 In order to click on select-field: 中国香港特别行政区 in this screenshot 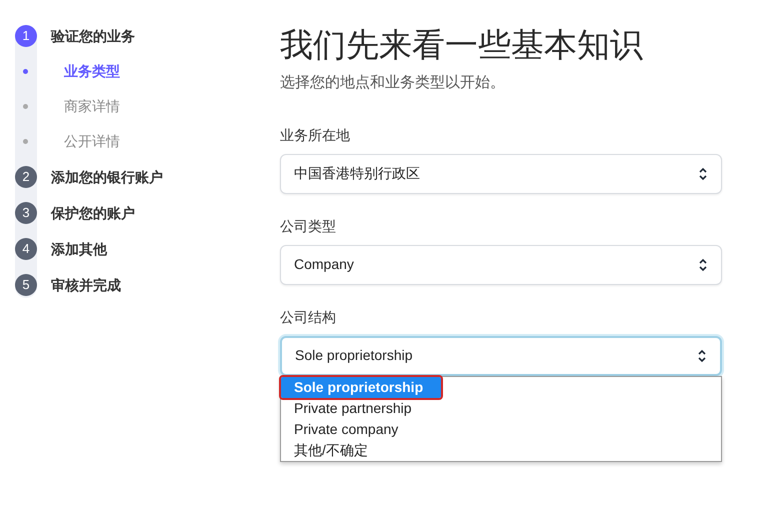, I will do `click(501, 174)`.